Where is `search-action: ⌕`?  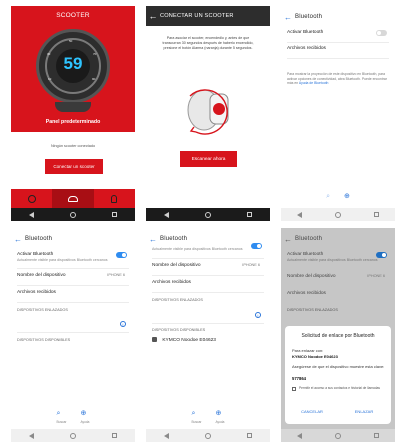
search-action: ⌕ is located at coordinates (328, 194).